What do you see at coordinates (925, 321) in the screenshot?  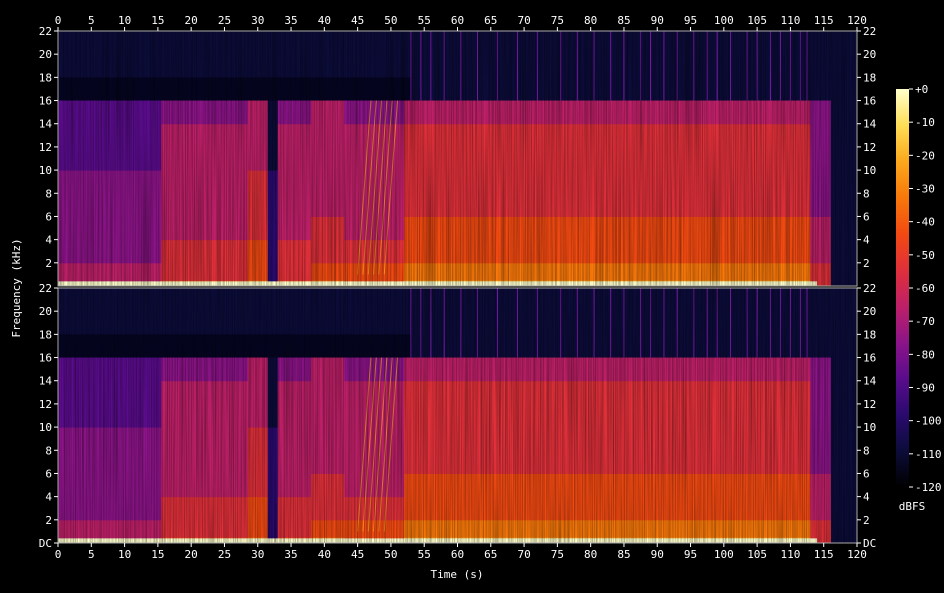 I see `colorbar-tick-label: -70` at bounding box center [925, 321].